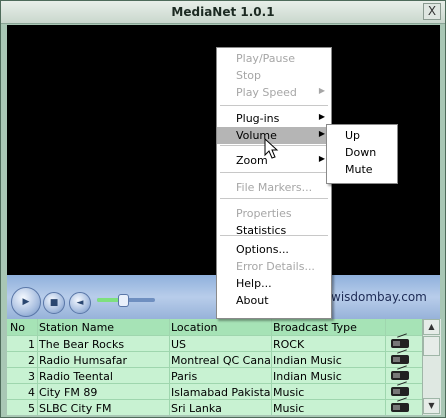 Image resolution: width=446 pixels, height=418 pixels. I want to click on cell-location: Sri Lanka, so click(196, 408).